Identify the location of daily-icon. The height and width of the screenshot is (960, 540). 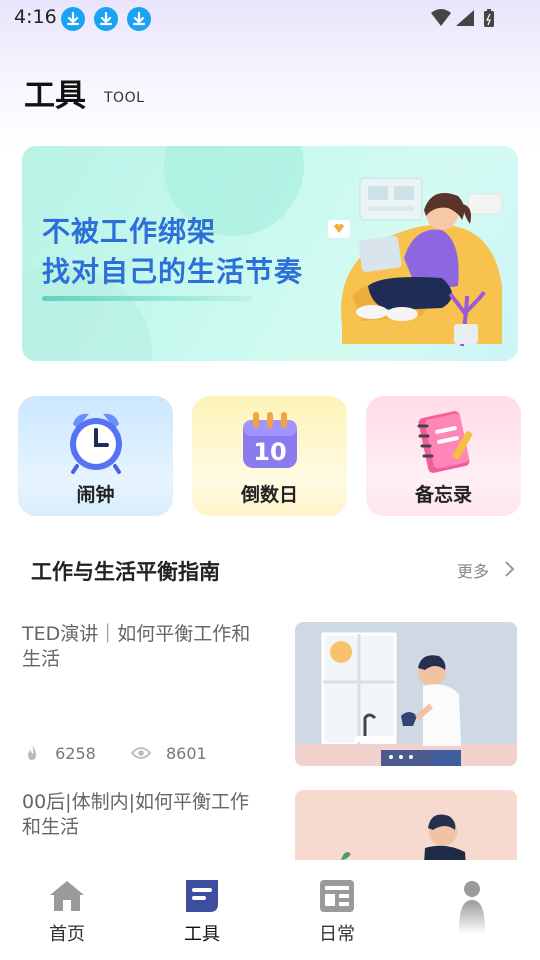
(337, 896).